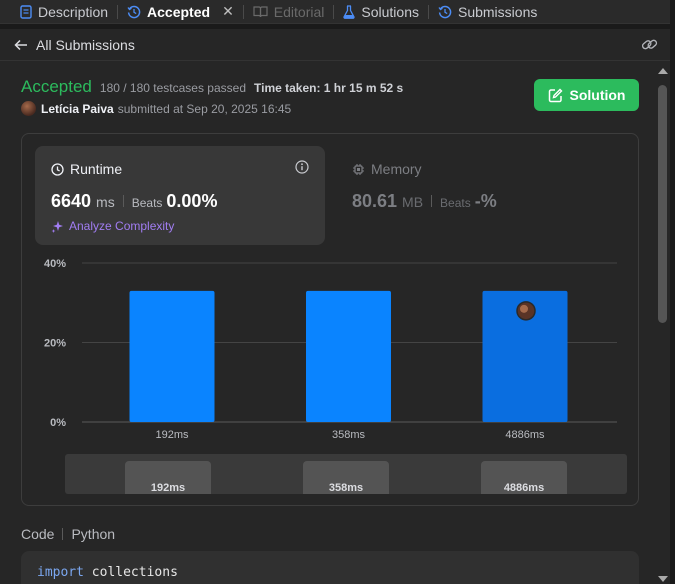  I want to click on flask-icon, so click(349, 11).